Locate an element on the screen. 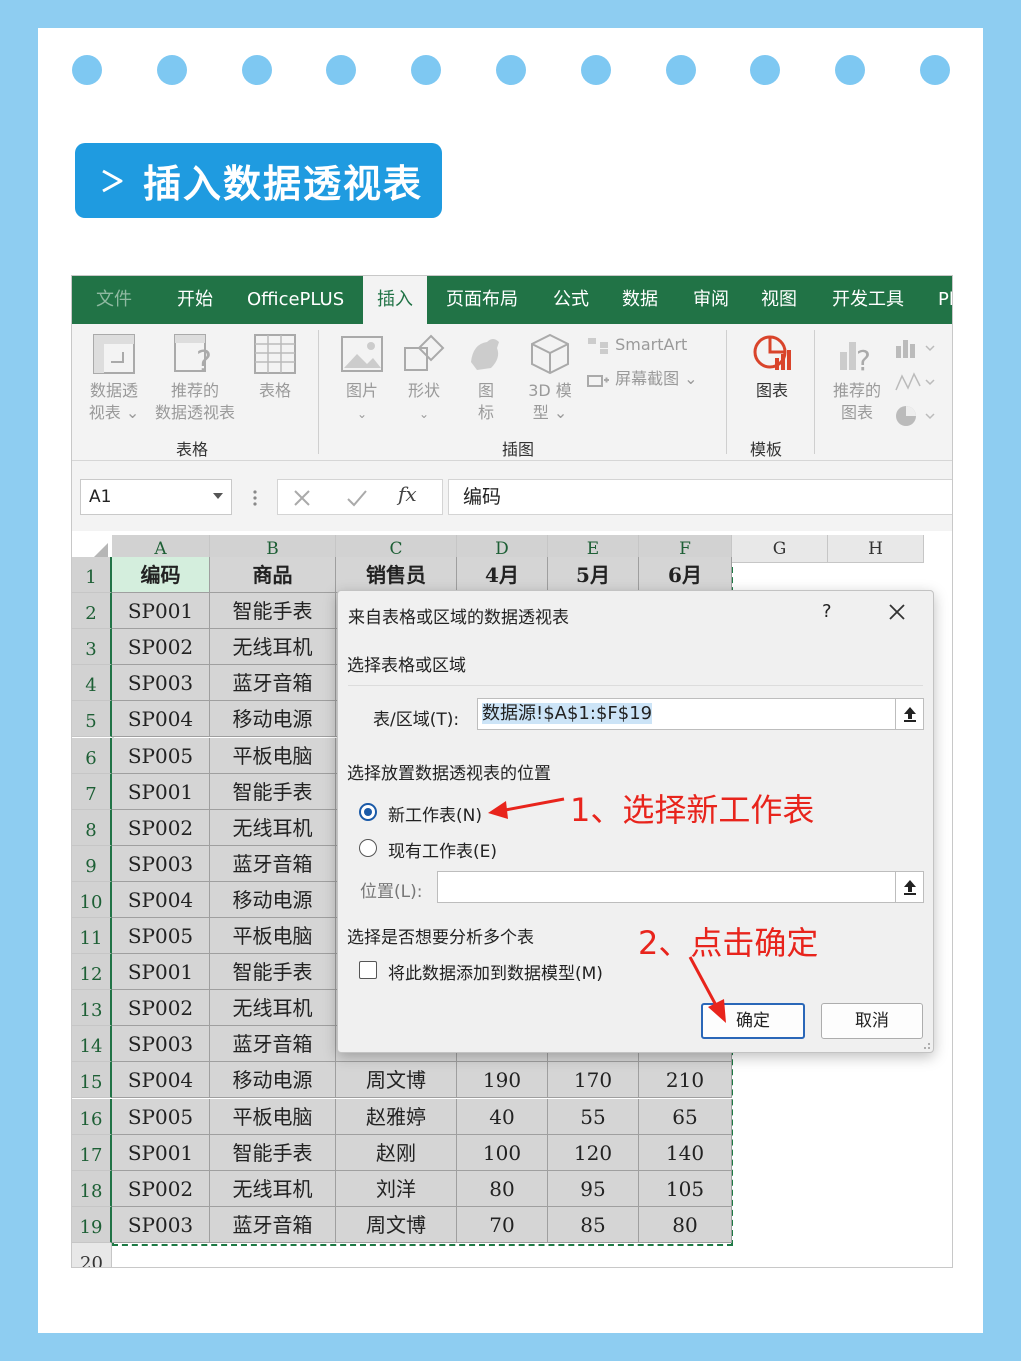 The height and width of the screenshot is (1361, 1021). row-header: 18 is located at coordinates (92, 1188).